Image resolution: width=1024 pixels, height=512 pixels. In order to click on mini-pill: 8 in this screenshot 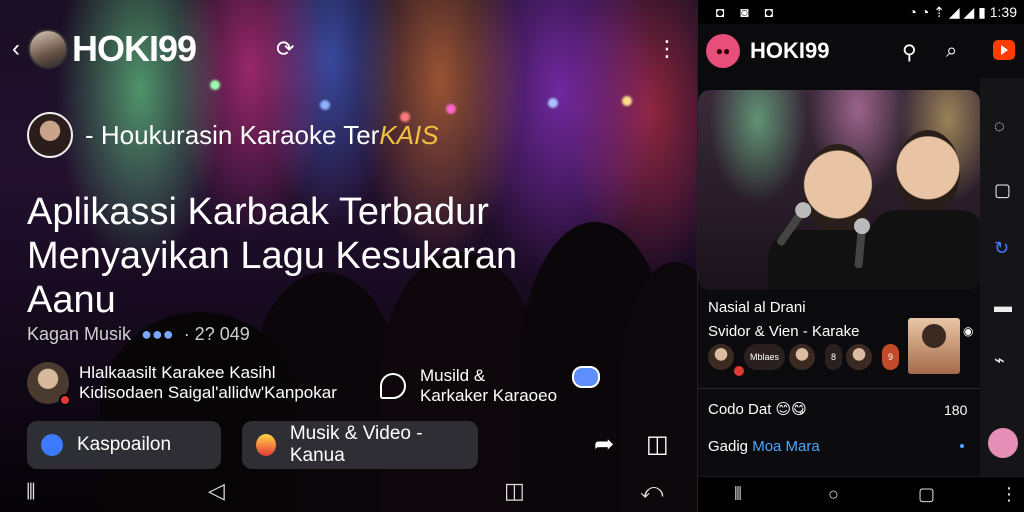, I will do `click(834, 357)`.